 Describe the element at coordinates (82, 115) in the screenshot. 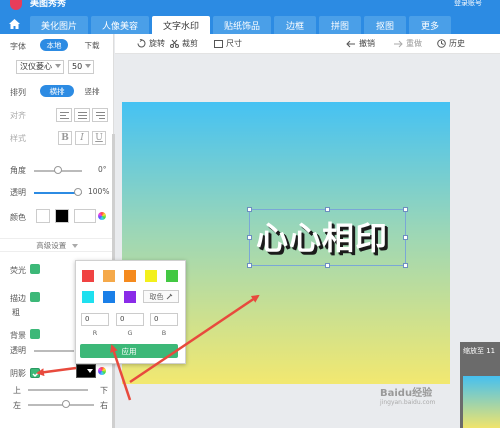

I see `align-center-button` at that location.